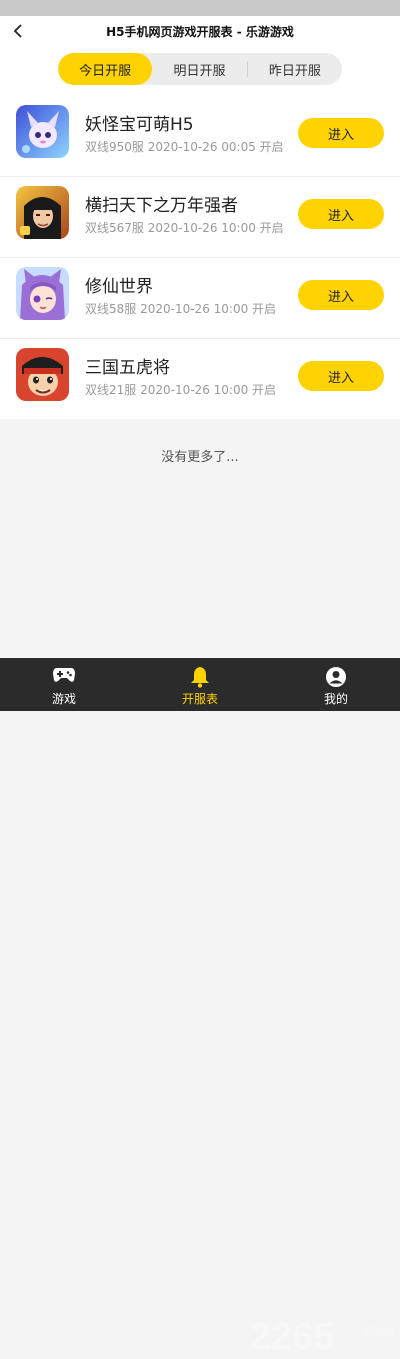 This screenshot has width=400, height=1359. I want to click on back-button, so click(18, 31).